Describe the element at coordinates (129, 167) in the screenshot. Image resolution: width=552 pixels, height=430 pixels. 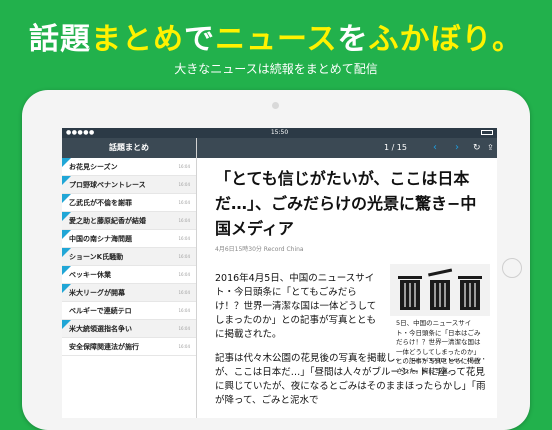
I see `list-item: お花見シーズン 16:04` at that location.